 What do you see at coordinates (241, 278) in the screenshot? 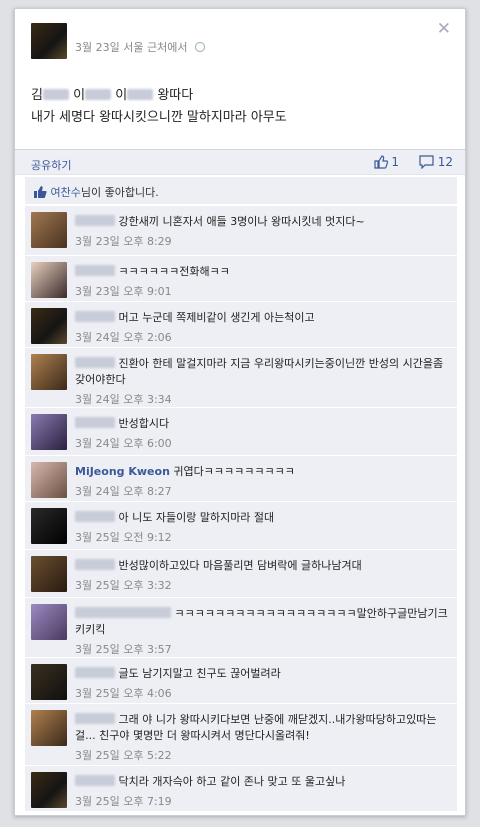
I see `comment: ㅋㅋㅋㅋㅋㅋ전화해ㅋㅋ 3월 23일 오후 9:01` at bounding box center [241, 278].